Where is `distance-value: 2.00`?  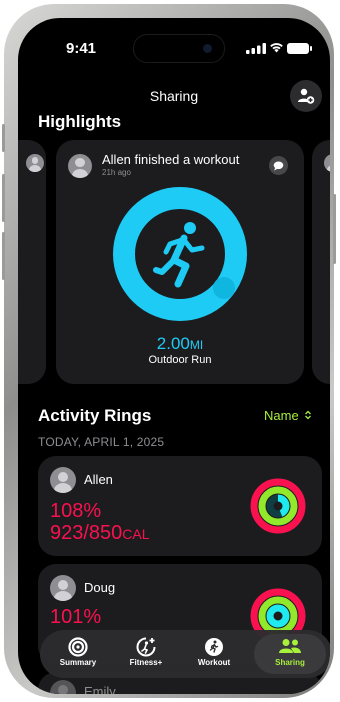 distance-value: 2.00 is located at coordinates (173, 343).